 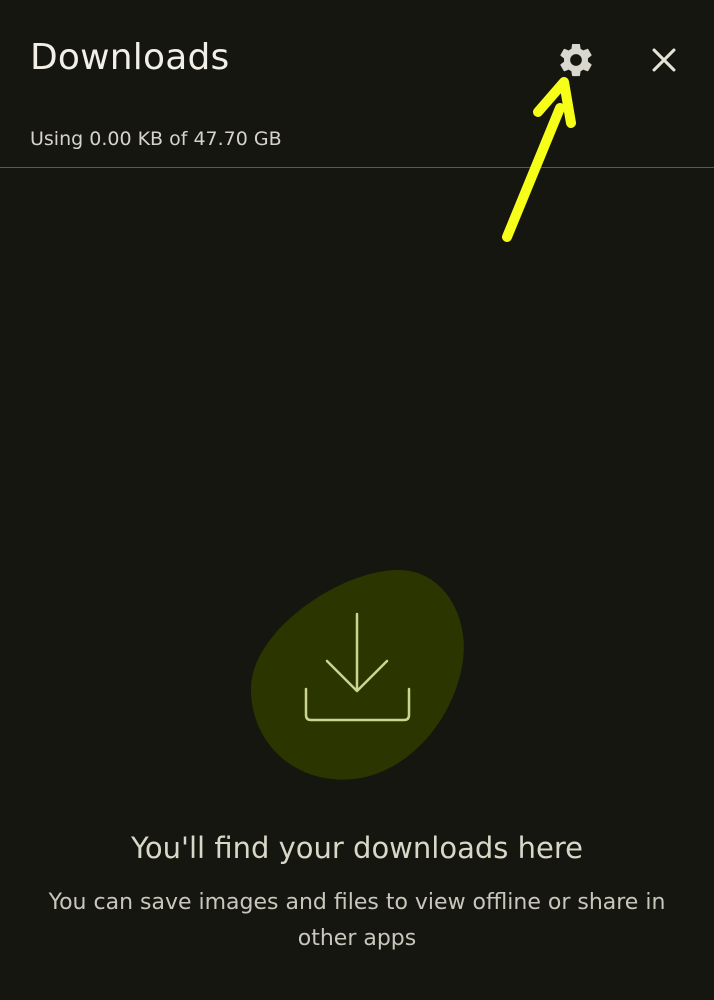 I want to click on close-icon, so click(x=664, y=60).